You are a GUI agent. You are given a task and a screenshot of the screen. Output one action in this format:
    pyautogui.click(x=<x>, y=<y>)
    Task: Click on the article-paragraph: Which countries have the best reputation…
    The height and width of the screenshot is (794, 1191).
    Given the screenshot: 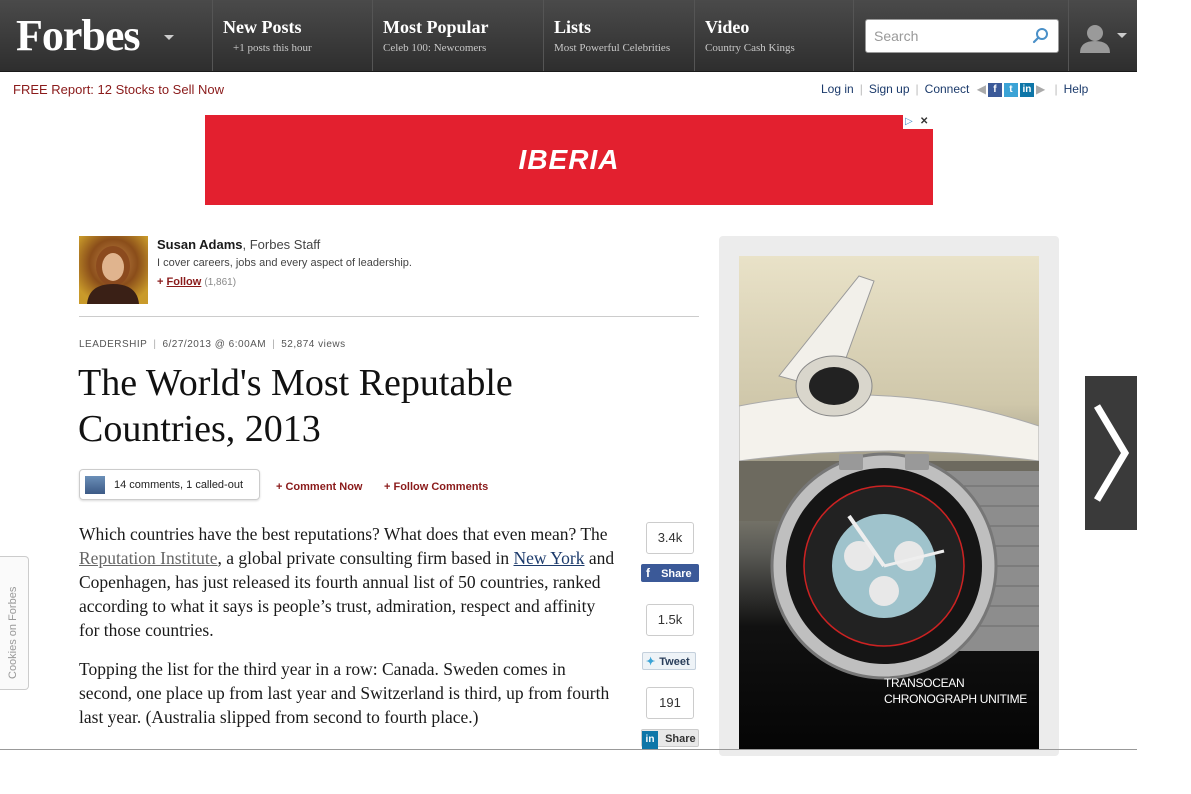 What is the action you would take?
    pyautogui.click(x=349, y=582)
    